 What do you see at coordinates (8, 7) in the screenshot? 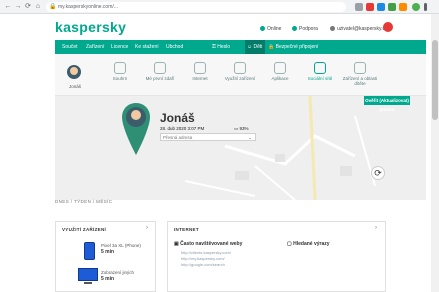
I see `back-icon: ←` at bounding box center [8, 7].